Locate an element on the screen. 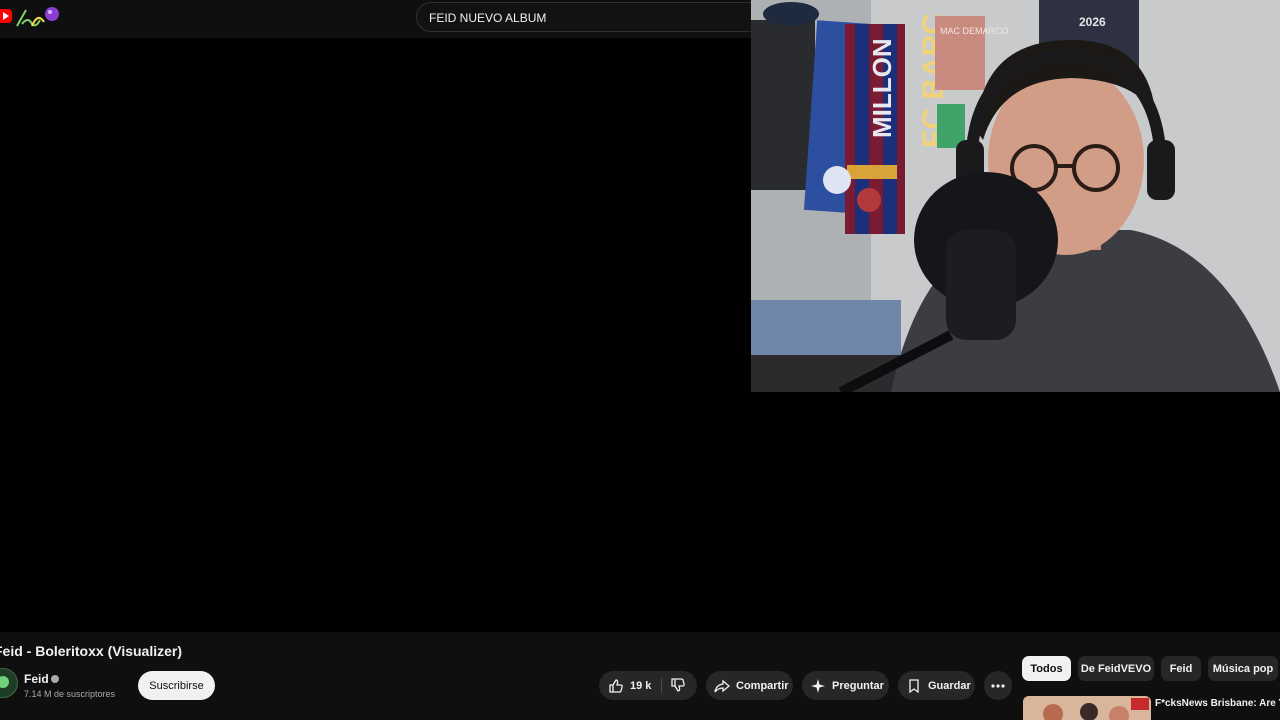  video-title: Feid - Boleritoxx (Visualizer) is located at coordinates (91, 651).